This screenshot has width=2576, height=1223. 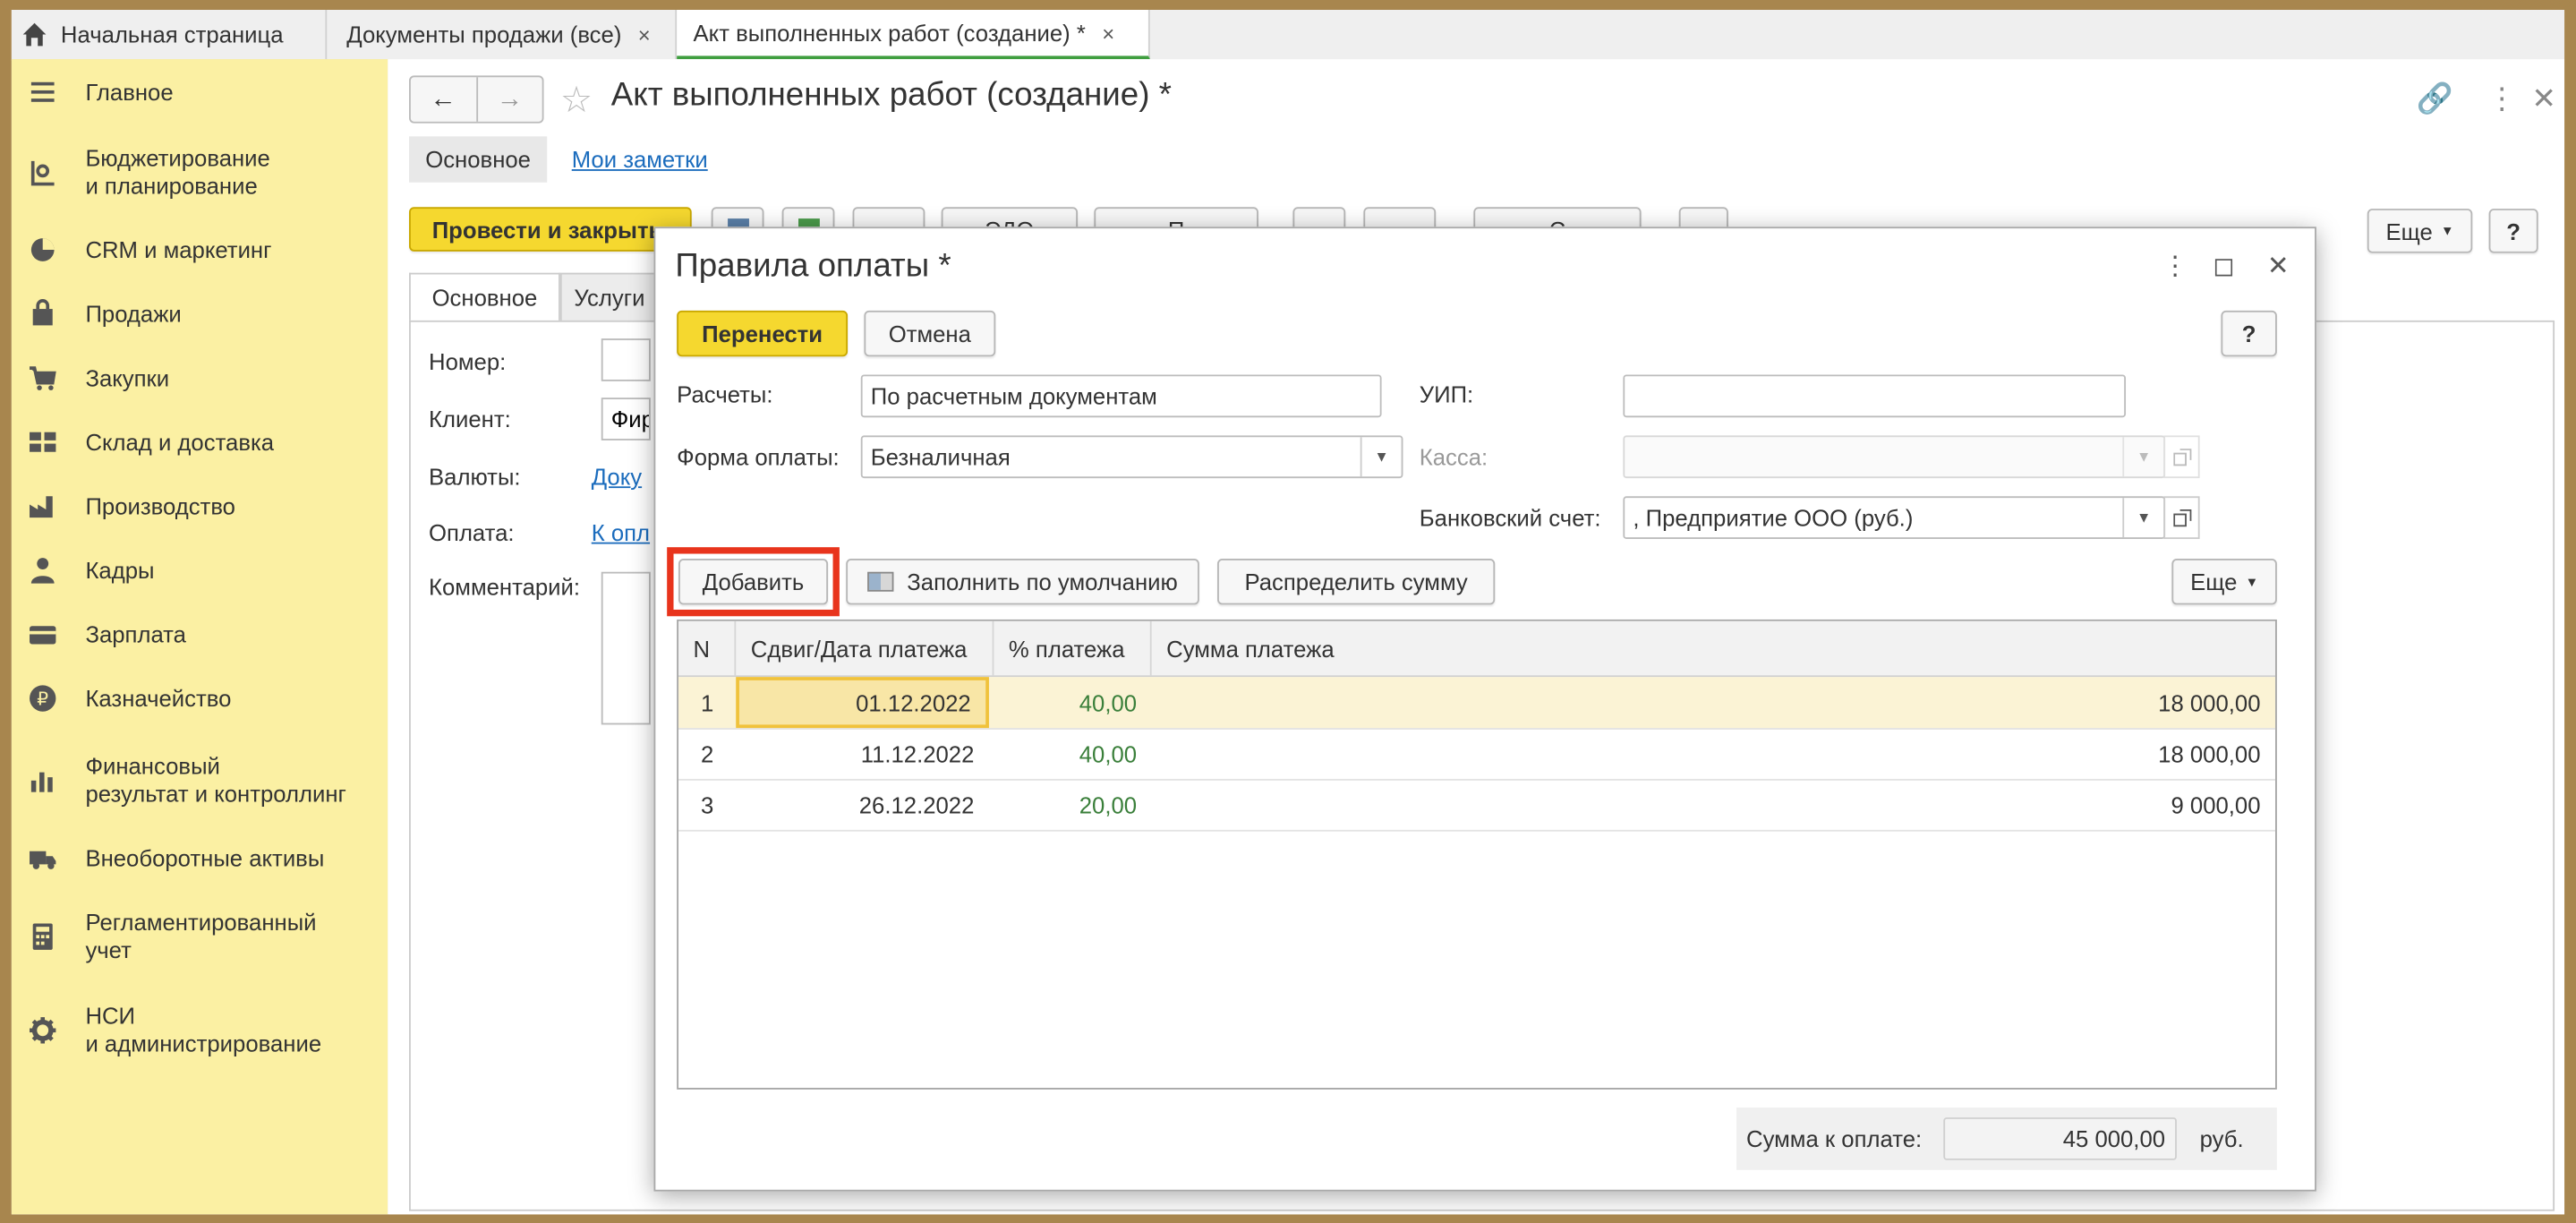 I want to click on favorite-star-icon: ☆, so click(x=576, y=100).